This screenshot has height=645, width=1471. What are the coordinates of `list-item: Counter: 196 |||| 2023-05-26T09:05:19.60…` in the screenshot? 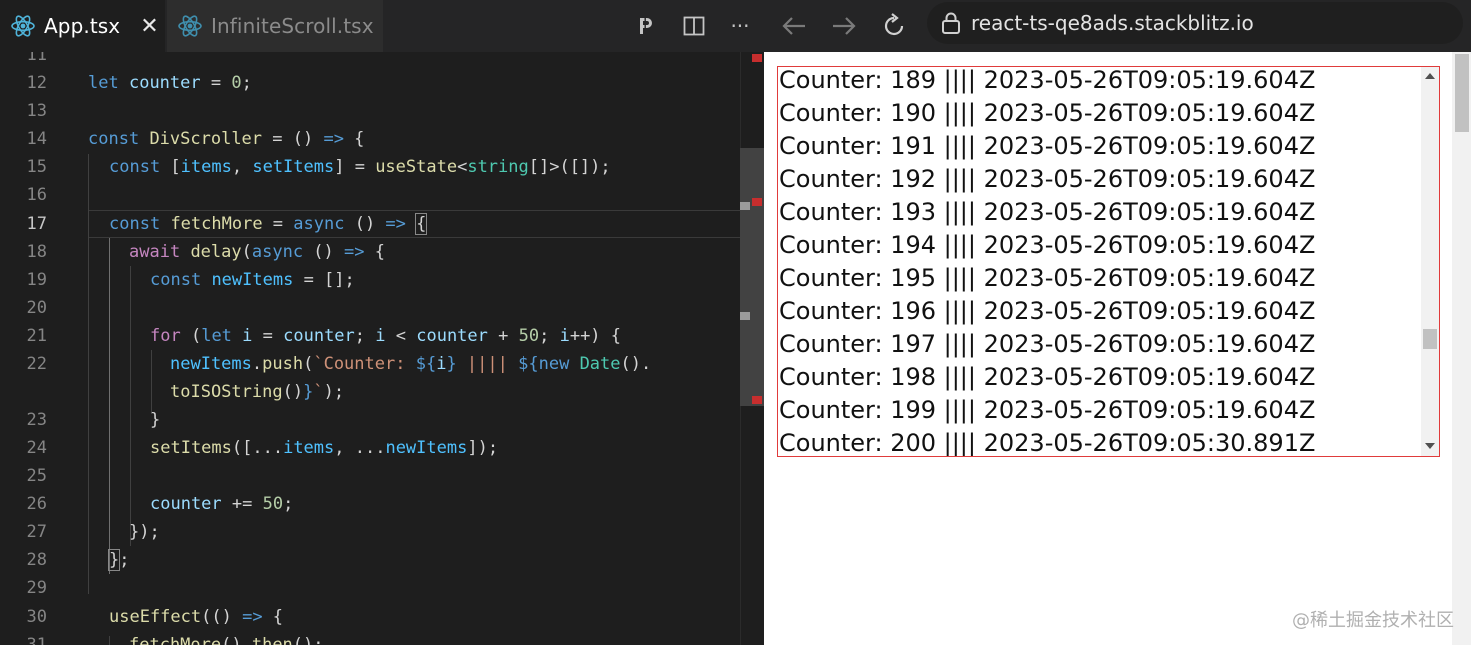 It's located at (1047, 311).